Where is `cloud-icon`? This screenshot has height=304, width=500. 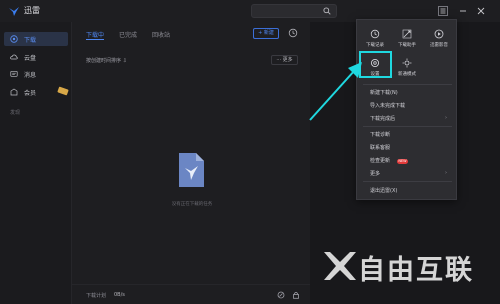 cloud-icon is located at coordinates (14, 57).